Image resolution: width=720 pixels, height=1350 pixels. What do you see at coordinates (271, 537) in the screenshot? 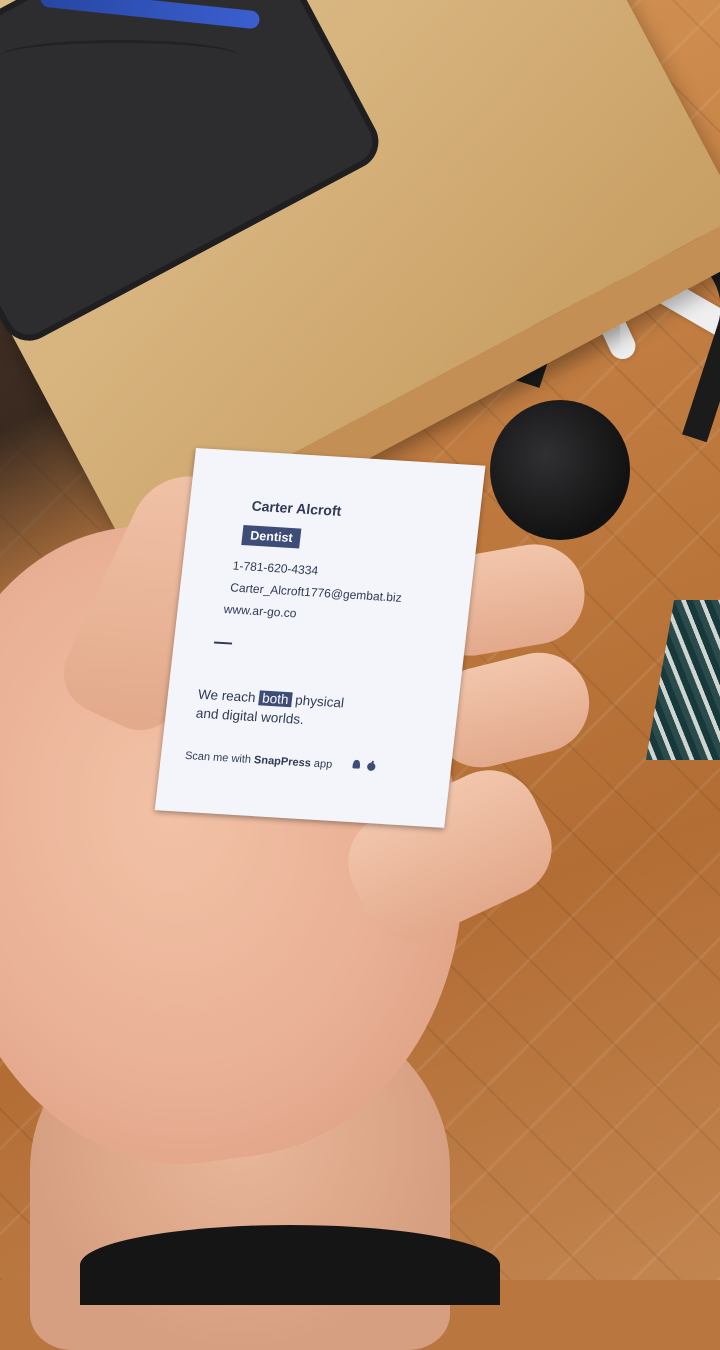
I see `card-title-badge: Dentist` at bounding box center [271, 537].